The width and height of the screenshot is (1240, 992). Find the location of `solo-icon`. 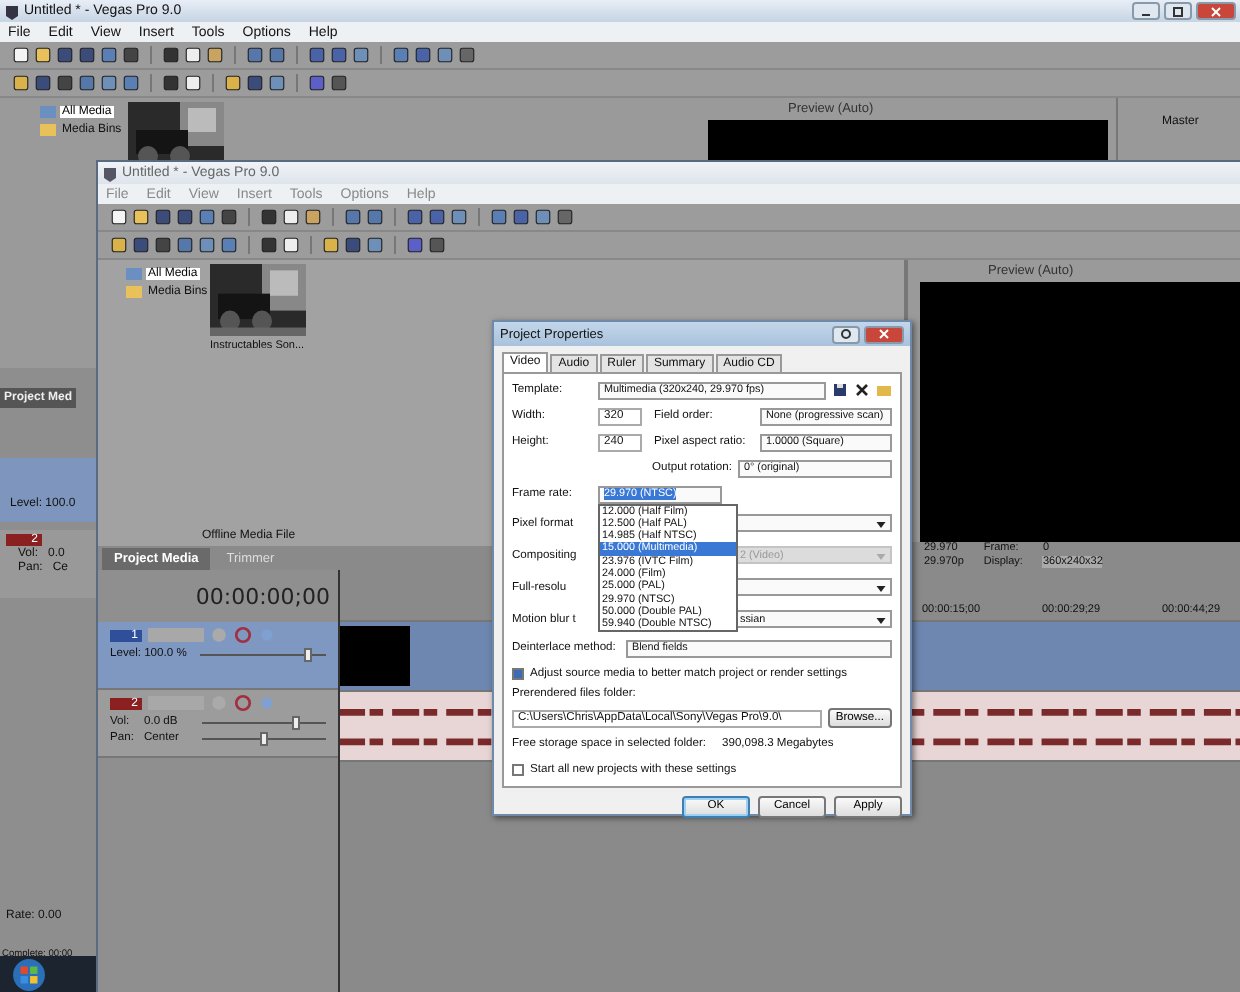

solo-icon is located at coordinates (243, 703).